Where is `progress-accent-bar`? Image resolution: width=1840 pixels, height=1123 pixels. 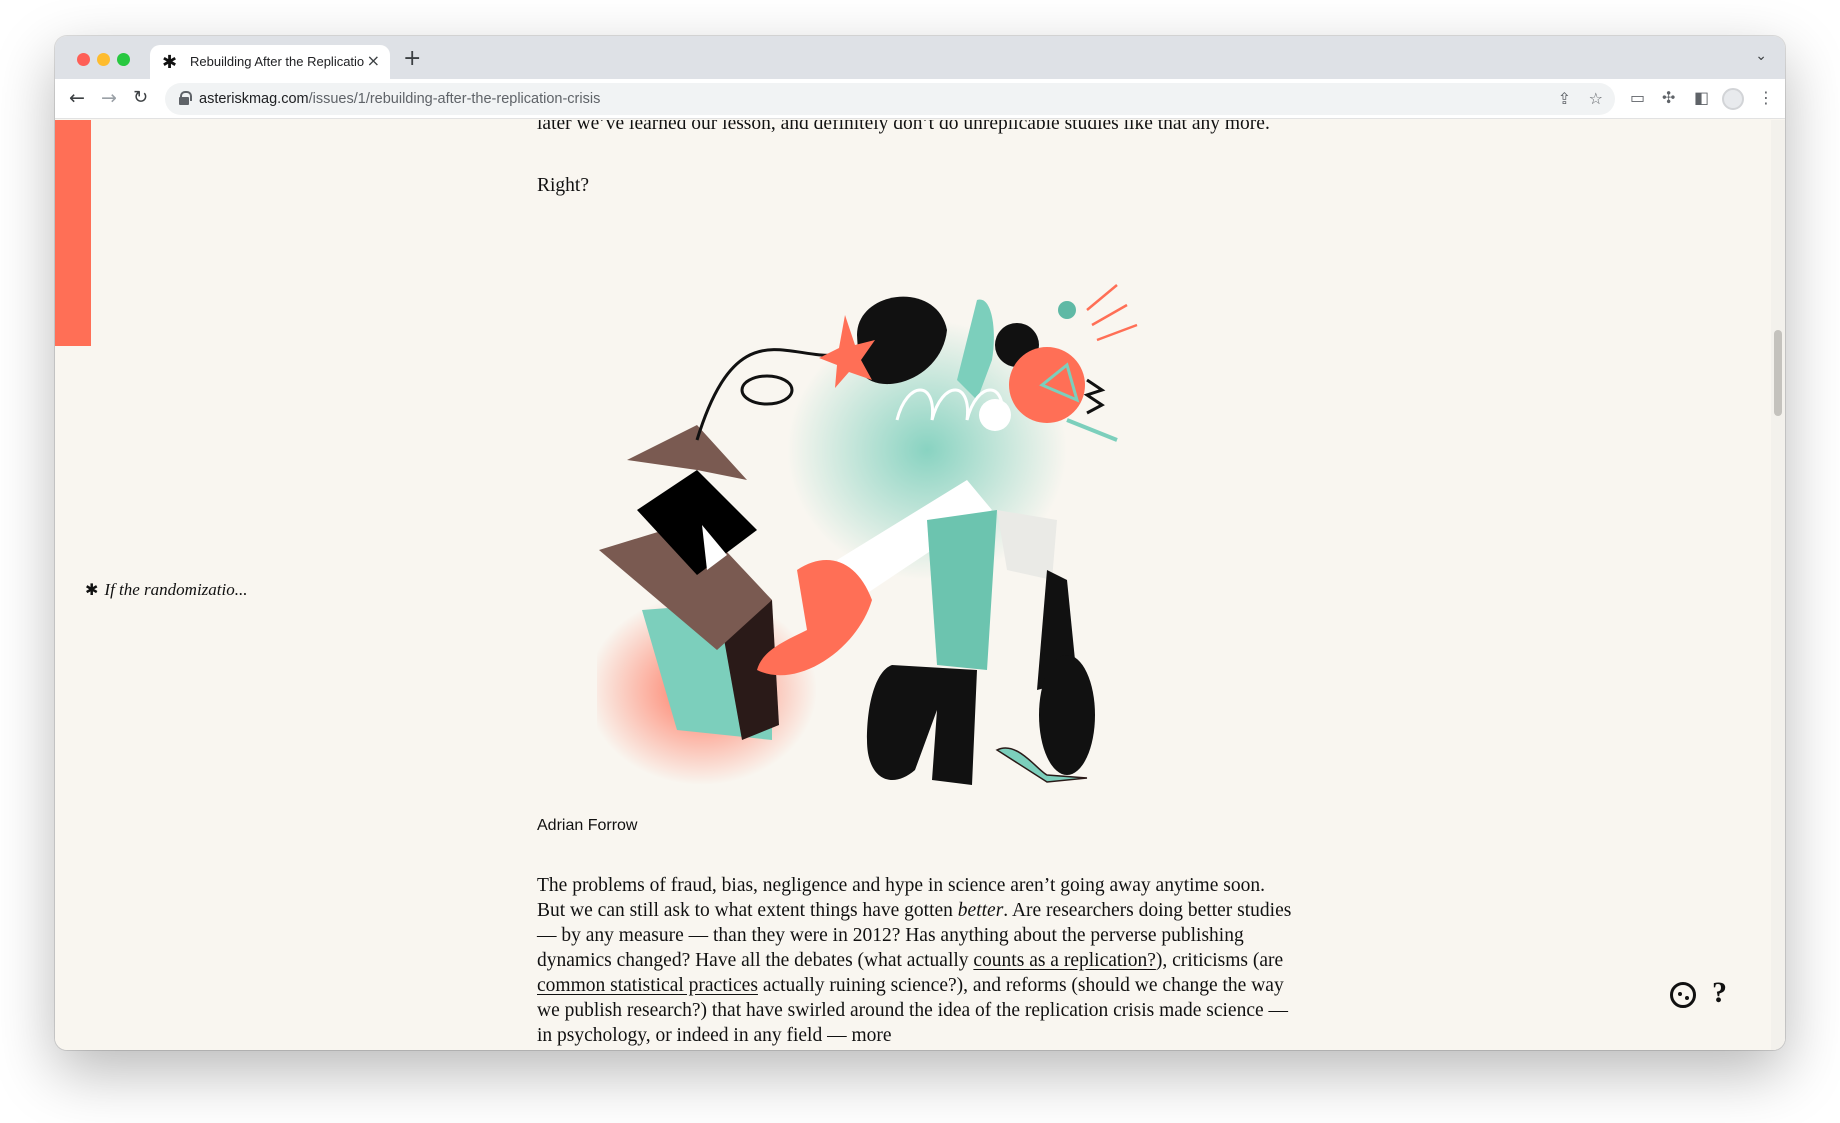
progress-accent-bar is located at coordinates (73, 233).